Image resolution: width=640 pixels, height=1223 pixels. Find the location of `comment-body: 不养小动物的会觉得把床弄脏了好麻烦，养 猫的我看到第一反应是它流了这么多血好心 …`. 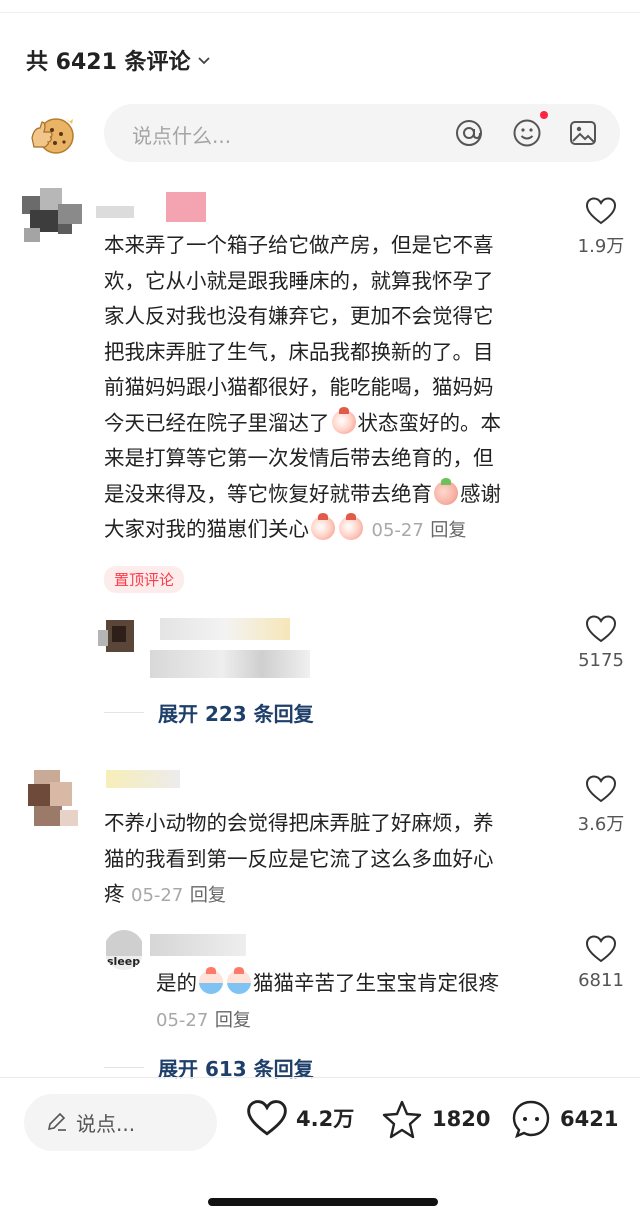

comment-body: 不养小动物的会觉得把床弄脏了好麻烦，养 猫的我看到第一反应是它流了这么多血好心 … is located at coordinates (299, 858).